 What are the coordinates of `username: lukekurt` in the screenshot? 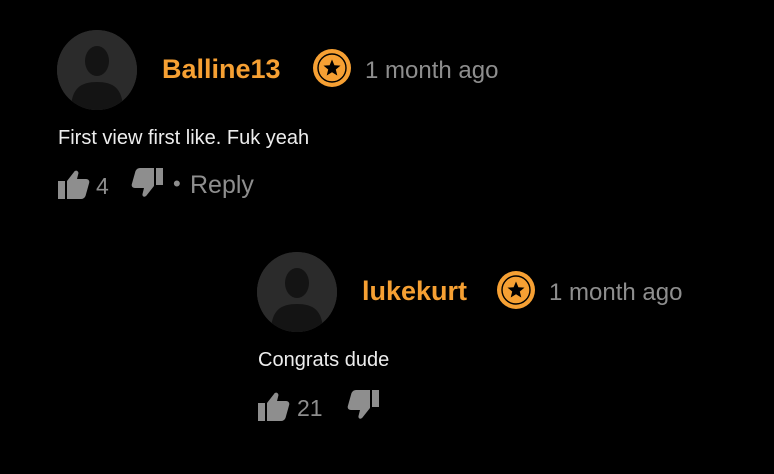 It's located at (414, 291).